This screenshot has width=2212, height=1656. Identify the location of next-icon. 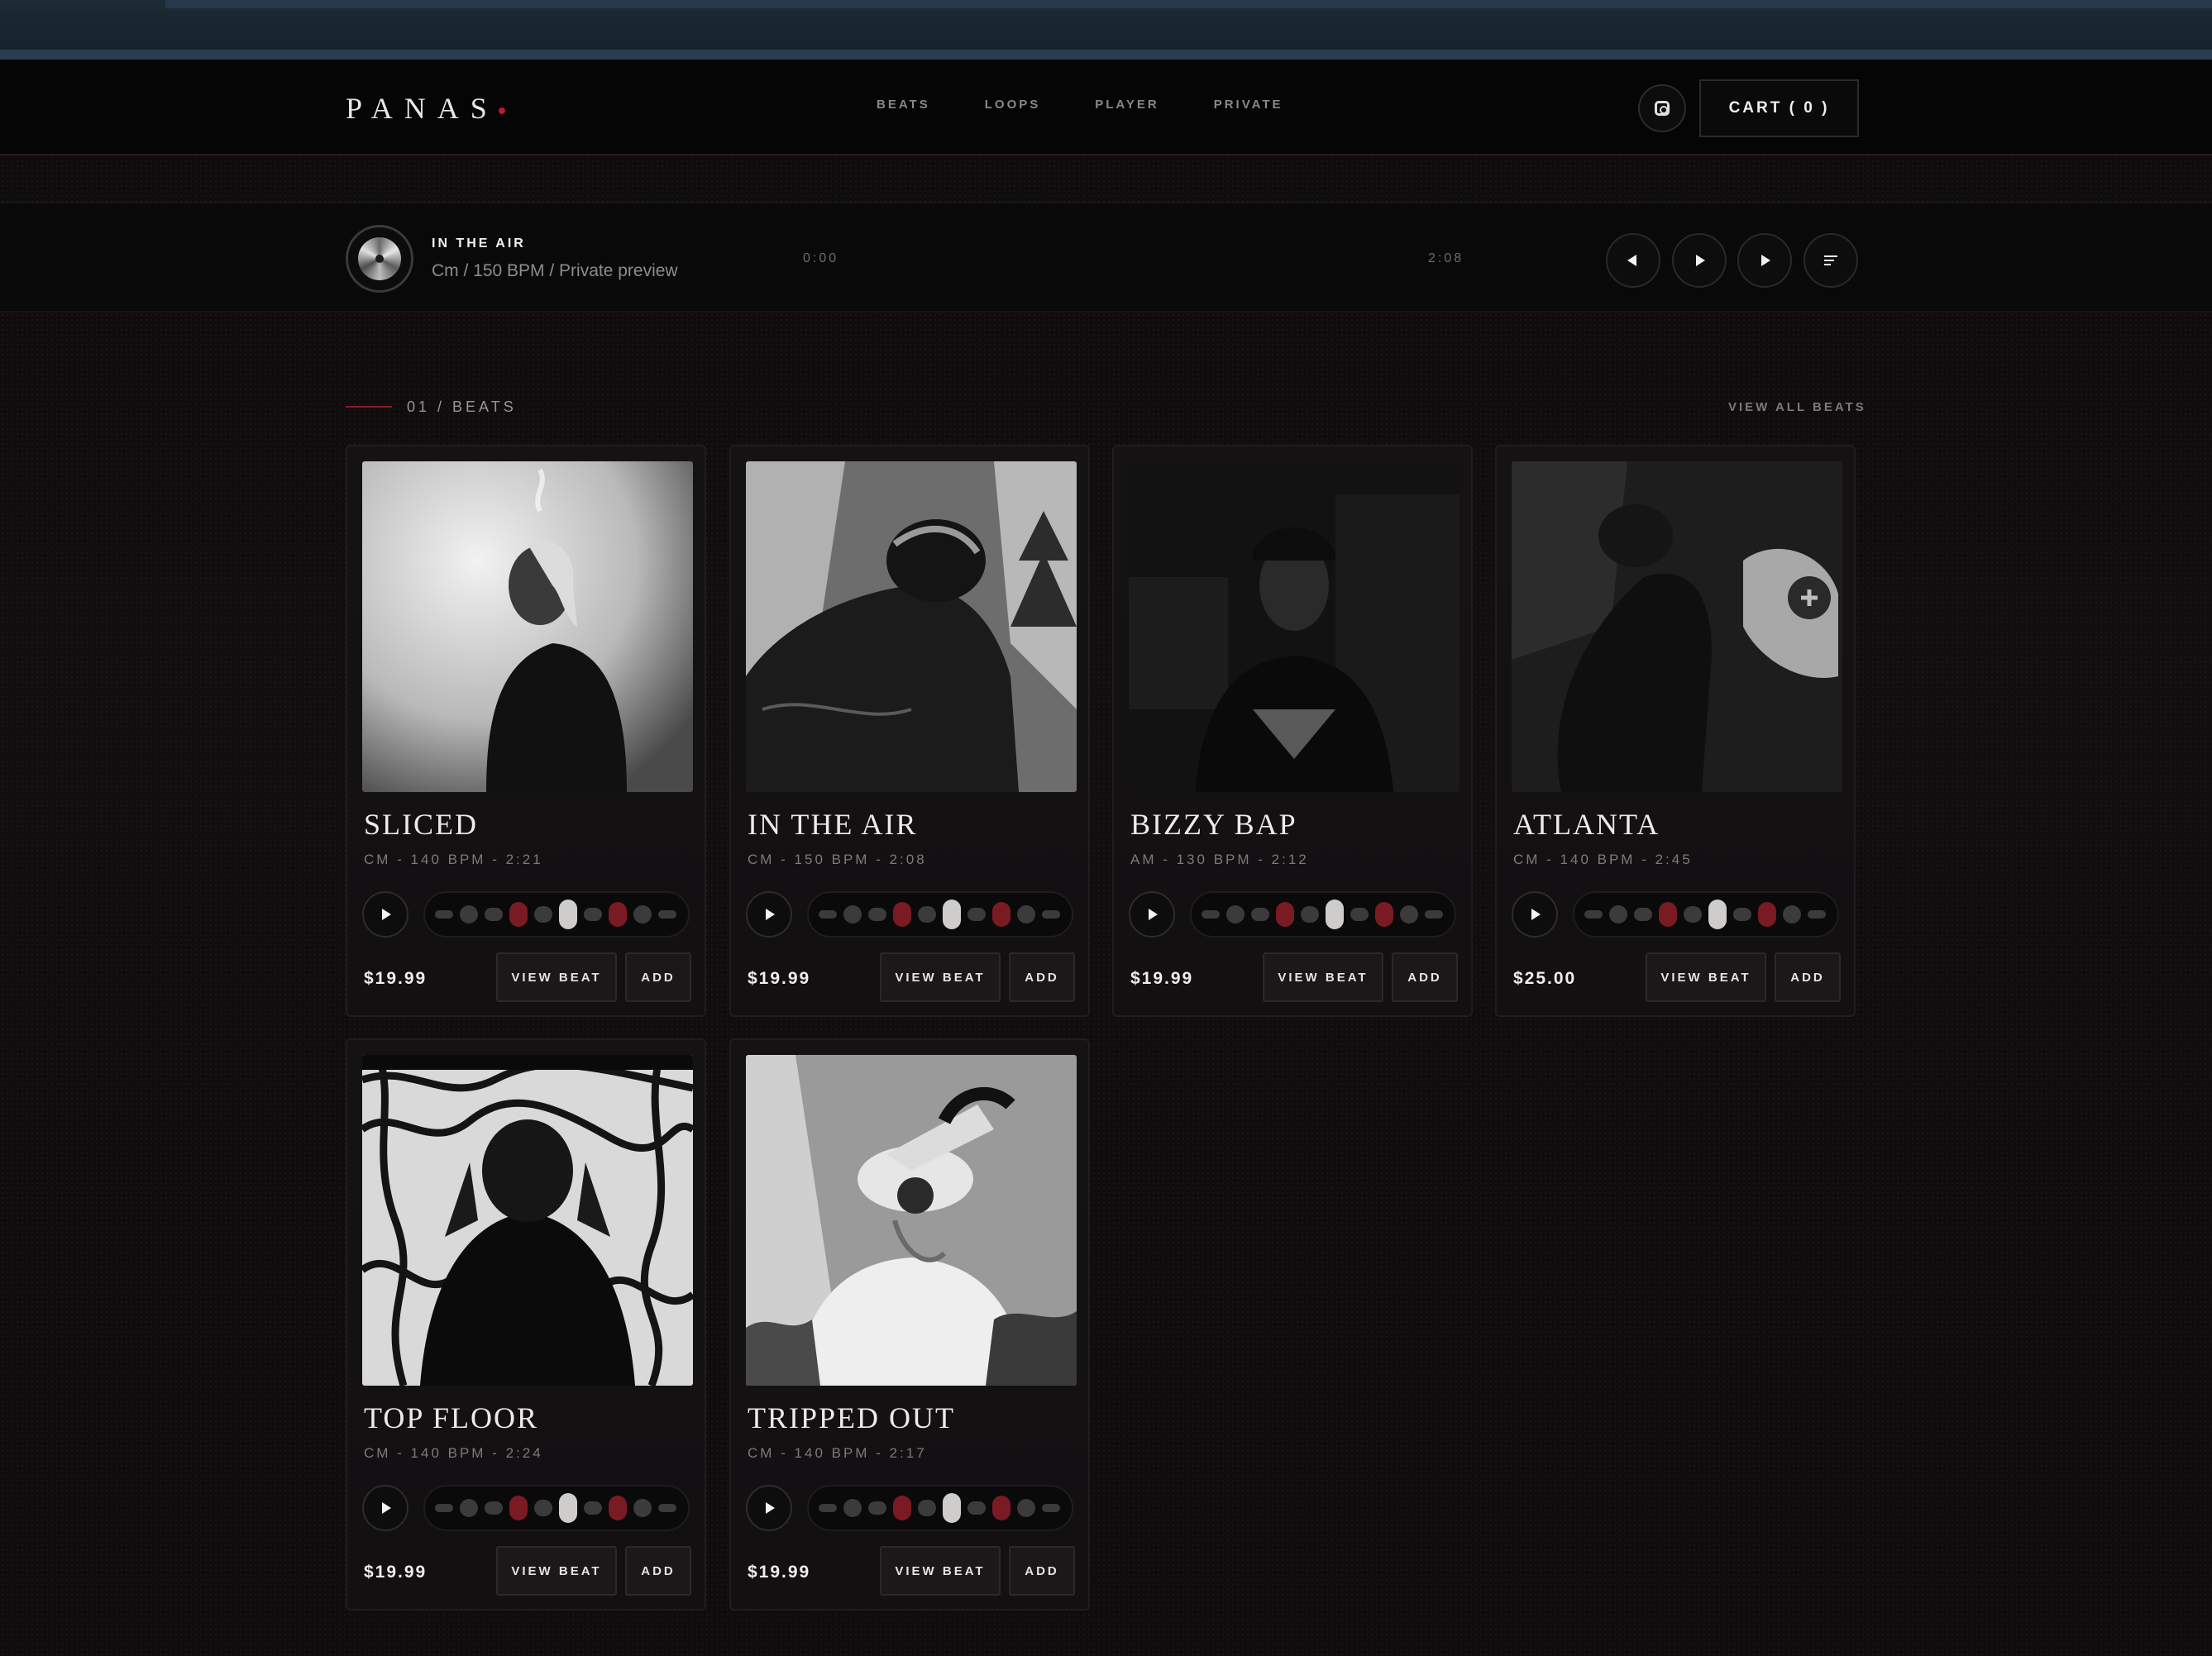
(1766, 260).